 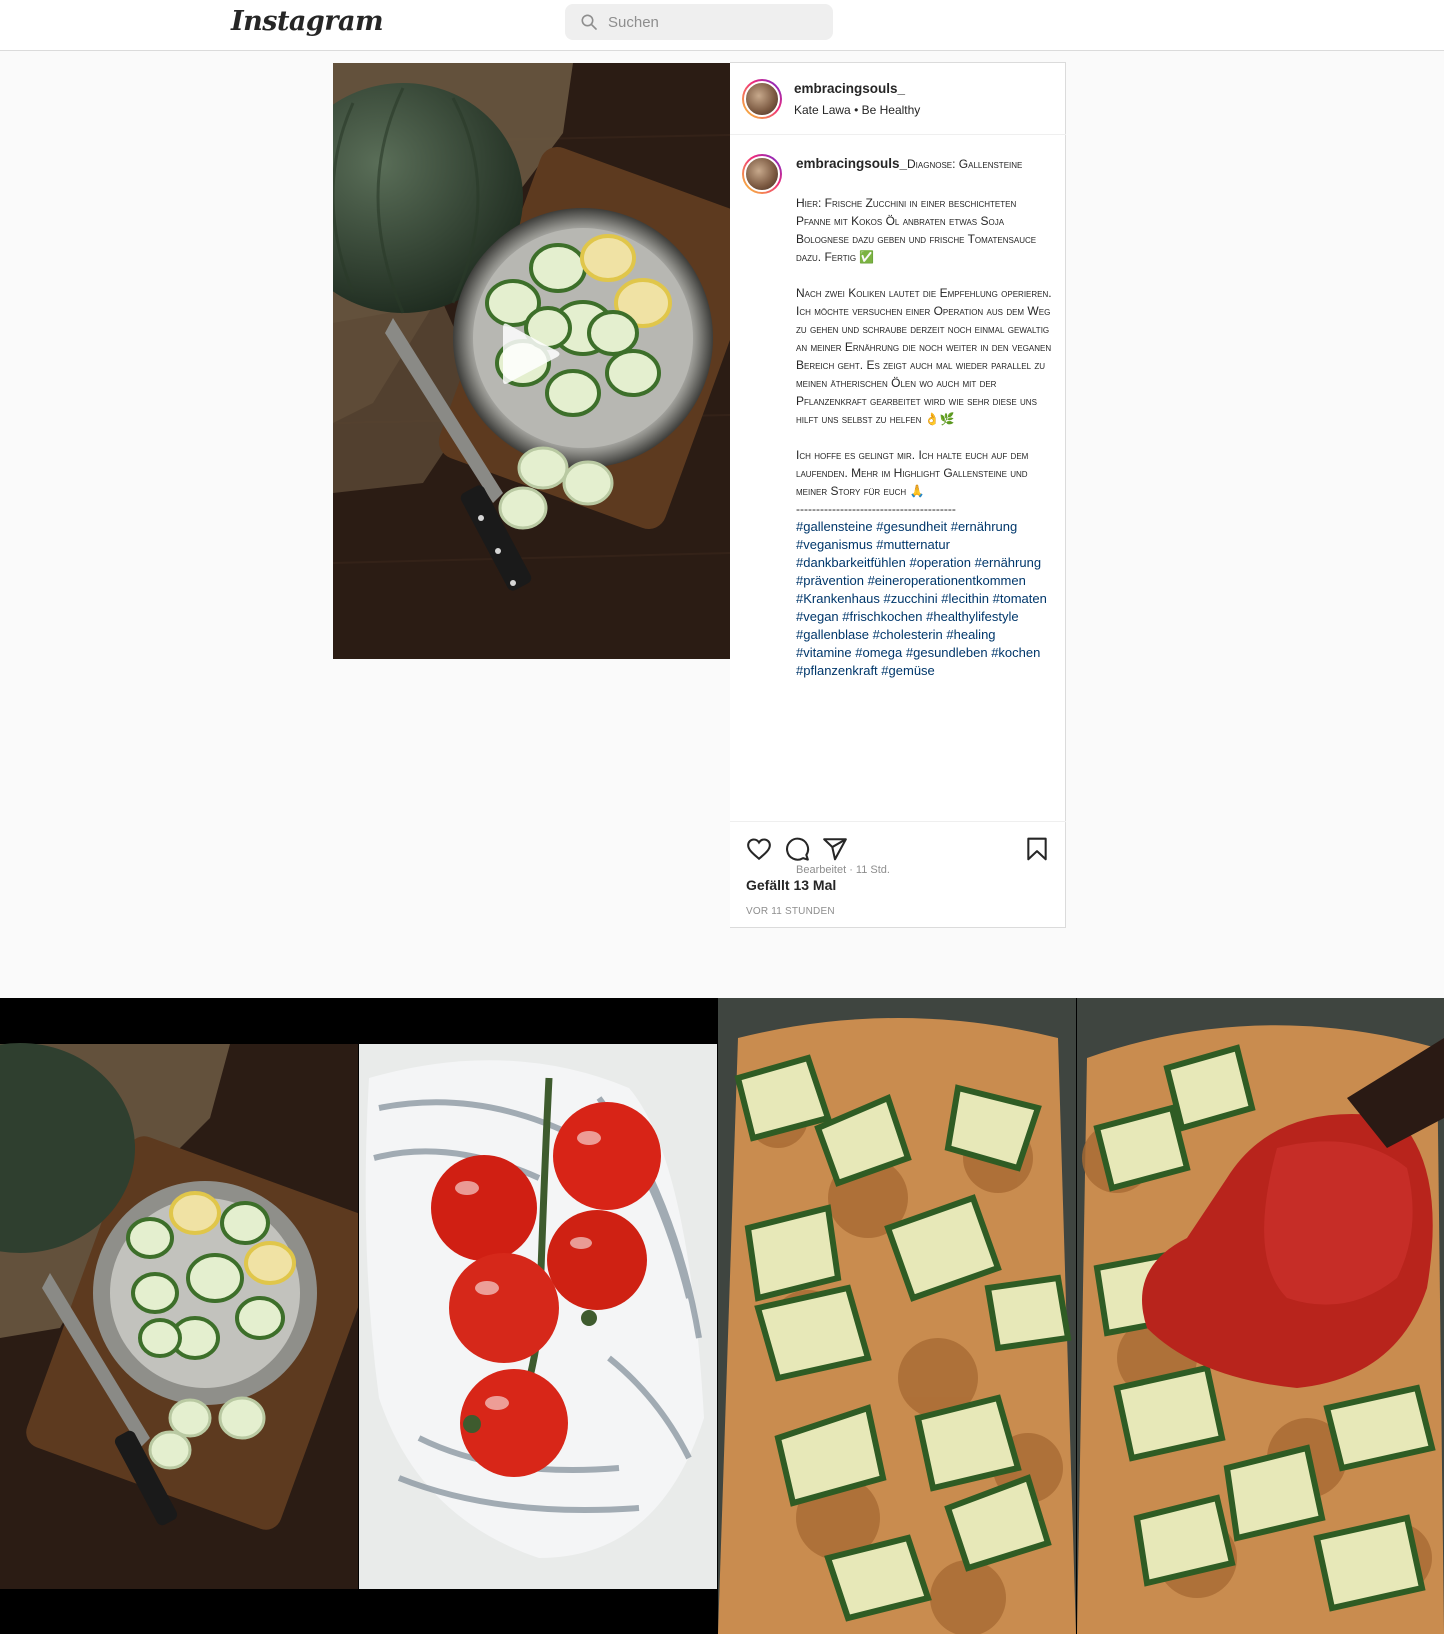 I want to click on search-input, so click(x=713, y=22).